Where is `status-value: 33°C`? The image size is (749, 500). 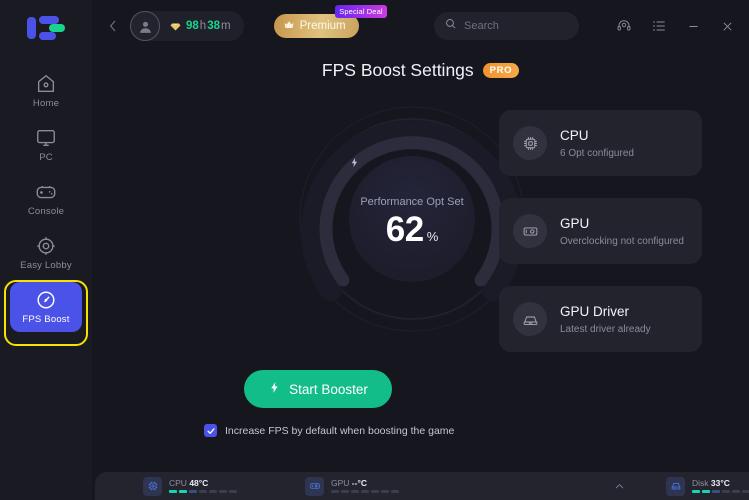 status-value: 33°C is located at coordinates (720, 482).